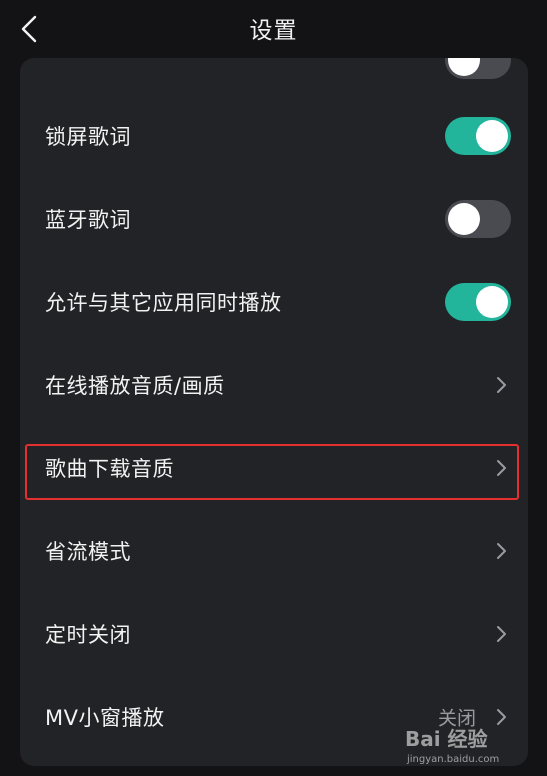 Image resolution: width=547 pixels, height=776 pixels. What do you see at coordinates (163, 302) in the screenshot?
I see `row-label: 允许与其它应用同时播放` at bounding box center [163, 302].